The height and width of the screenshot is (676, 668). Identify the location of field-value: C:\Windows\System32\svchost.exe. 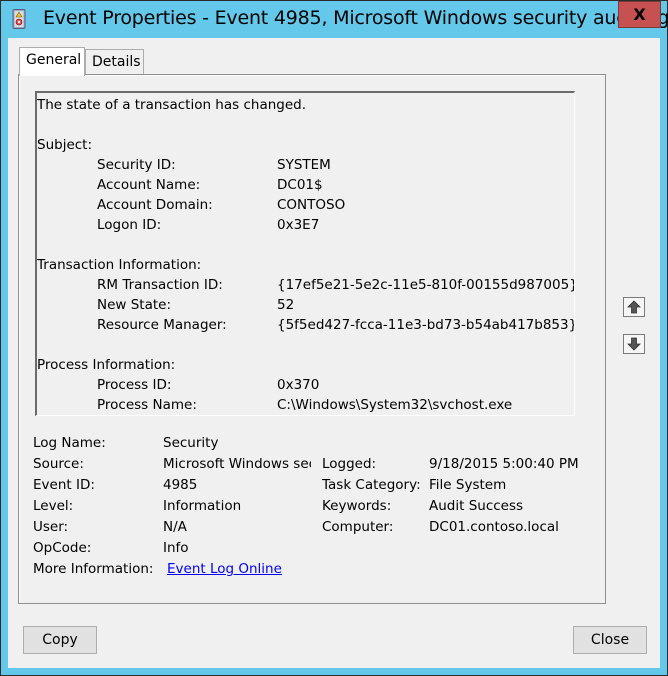
(395, 405).